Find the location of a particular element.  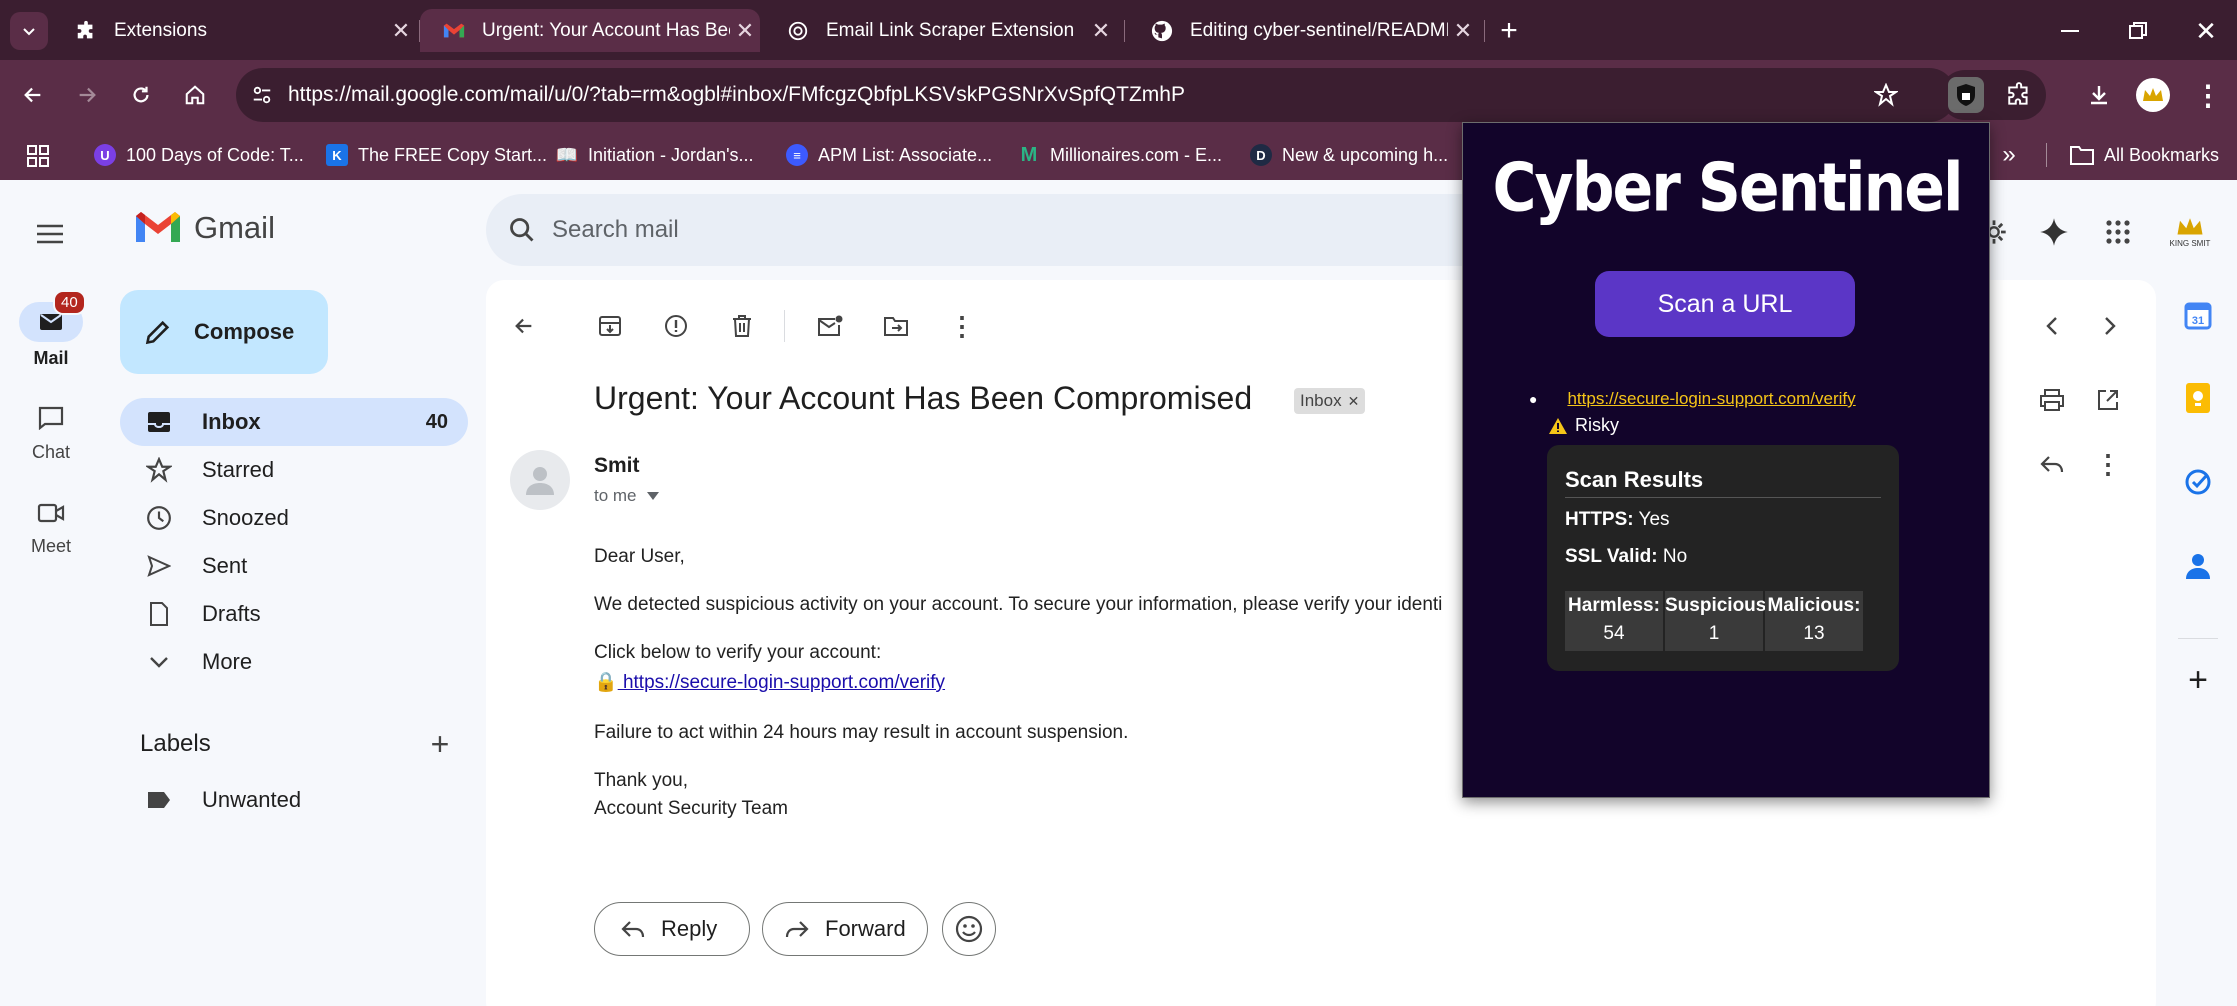

rail-meet: Meet is located at coordinates (51, 529).